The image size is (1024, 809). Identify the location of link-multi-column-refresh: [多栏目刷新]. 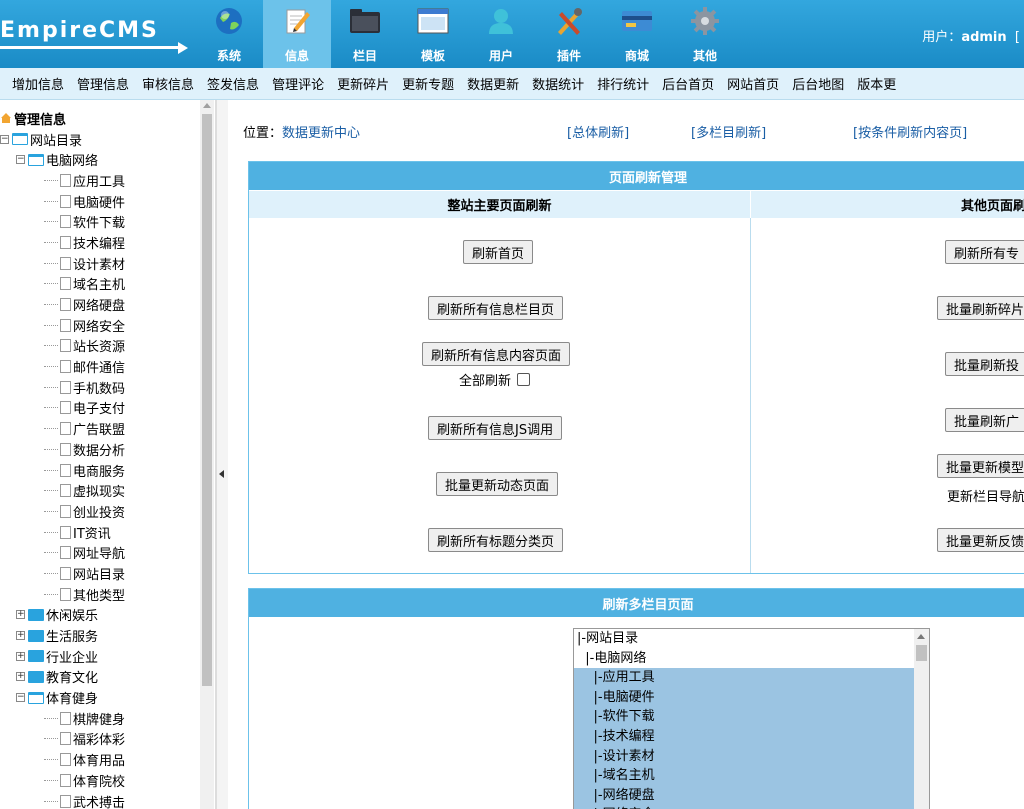
(728, 131).